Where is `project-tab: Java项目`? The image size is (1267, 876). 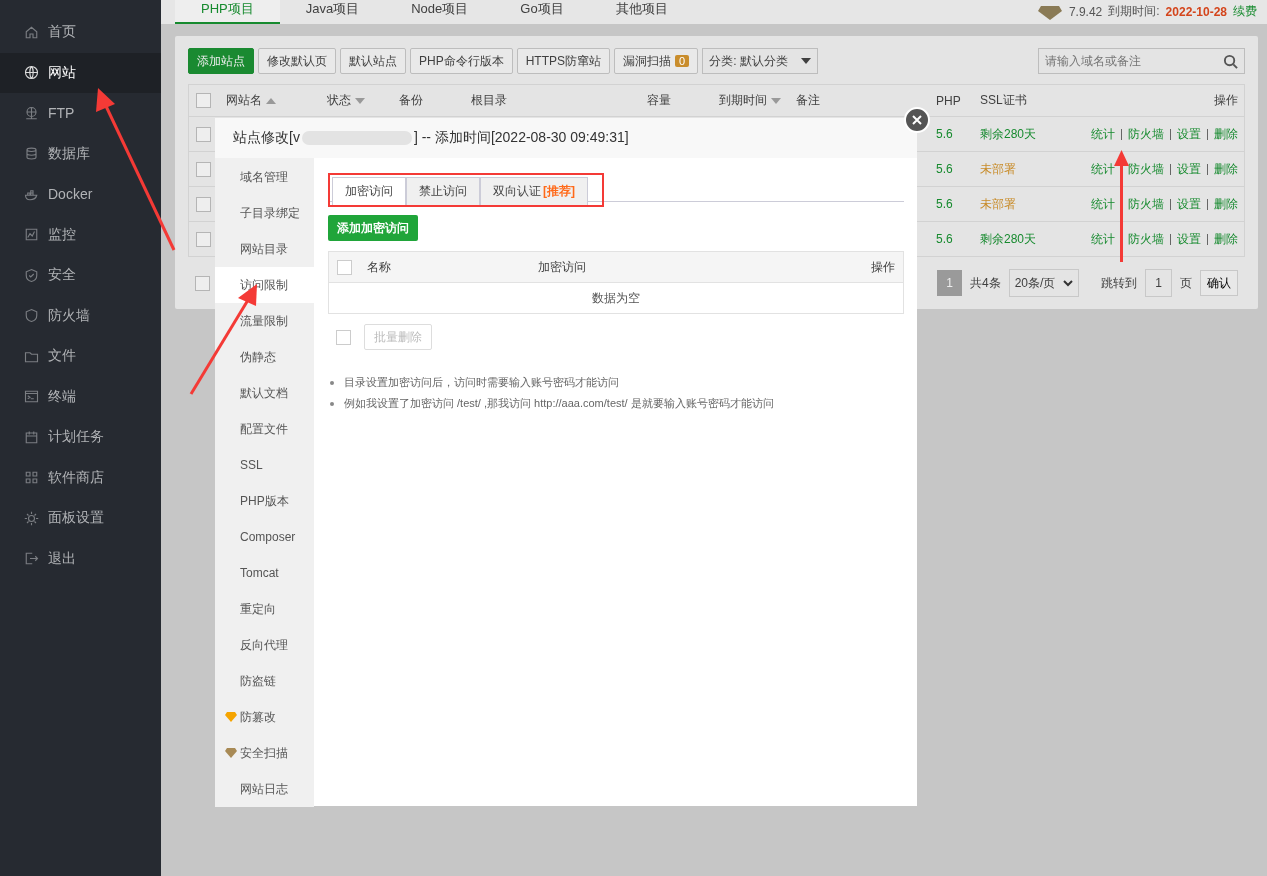
project-tab: Java项目 is located at coordinates (332, 12).